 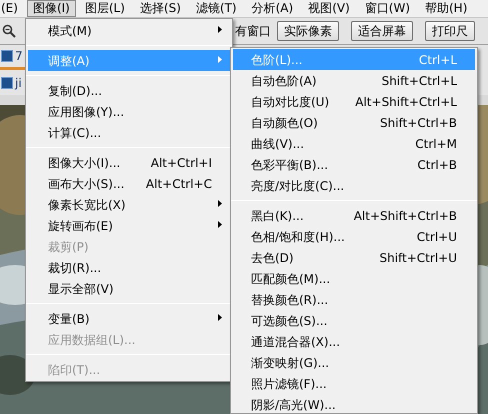 I want to click on menu-item: 模式(M), so click(x=129, y=30).